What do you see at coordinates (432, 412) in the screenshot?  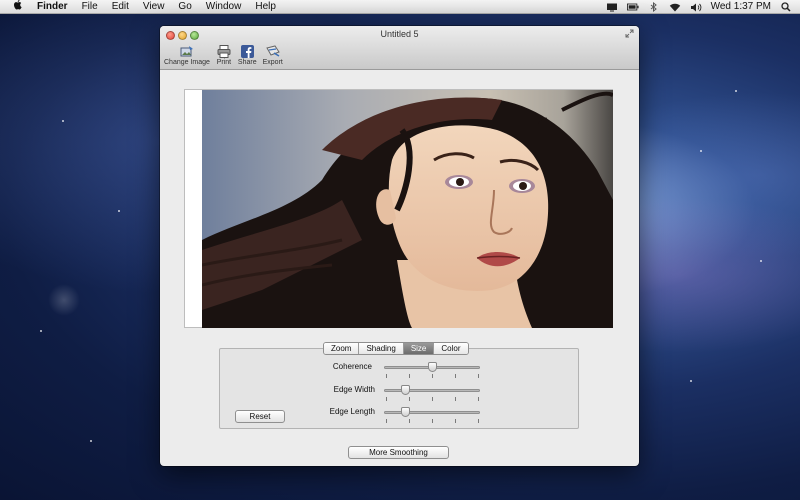 I see `edge-length-slider` at bounding box center [432, 412].